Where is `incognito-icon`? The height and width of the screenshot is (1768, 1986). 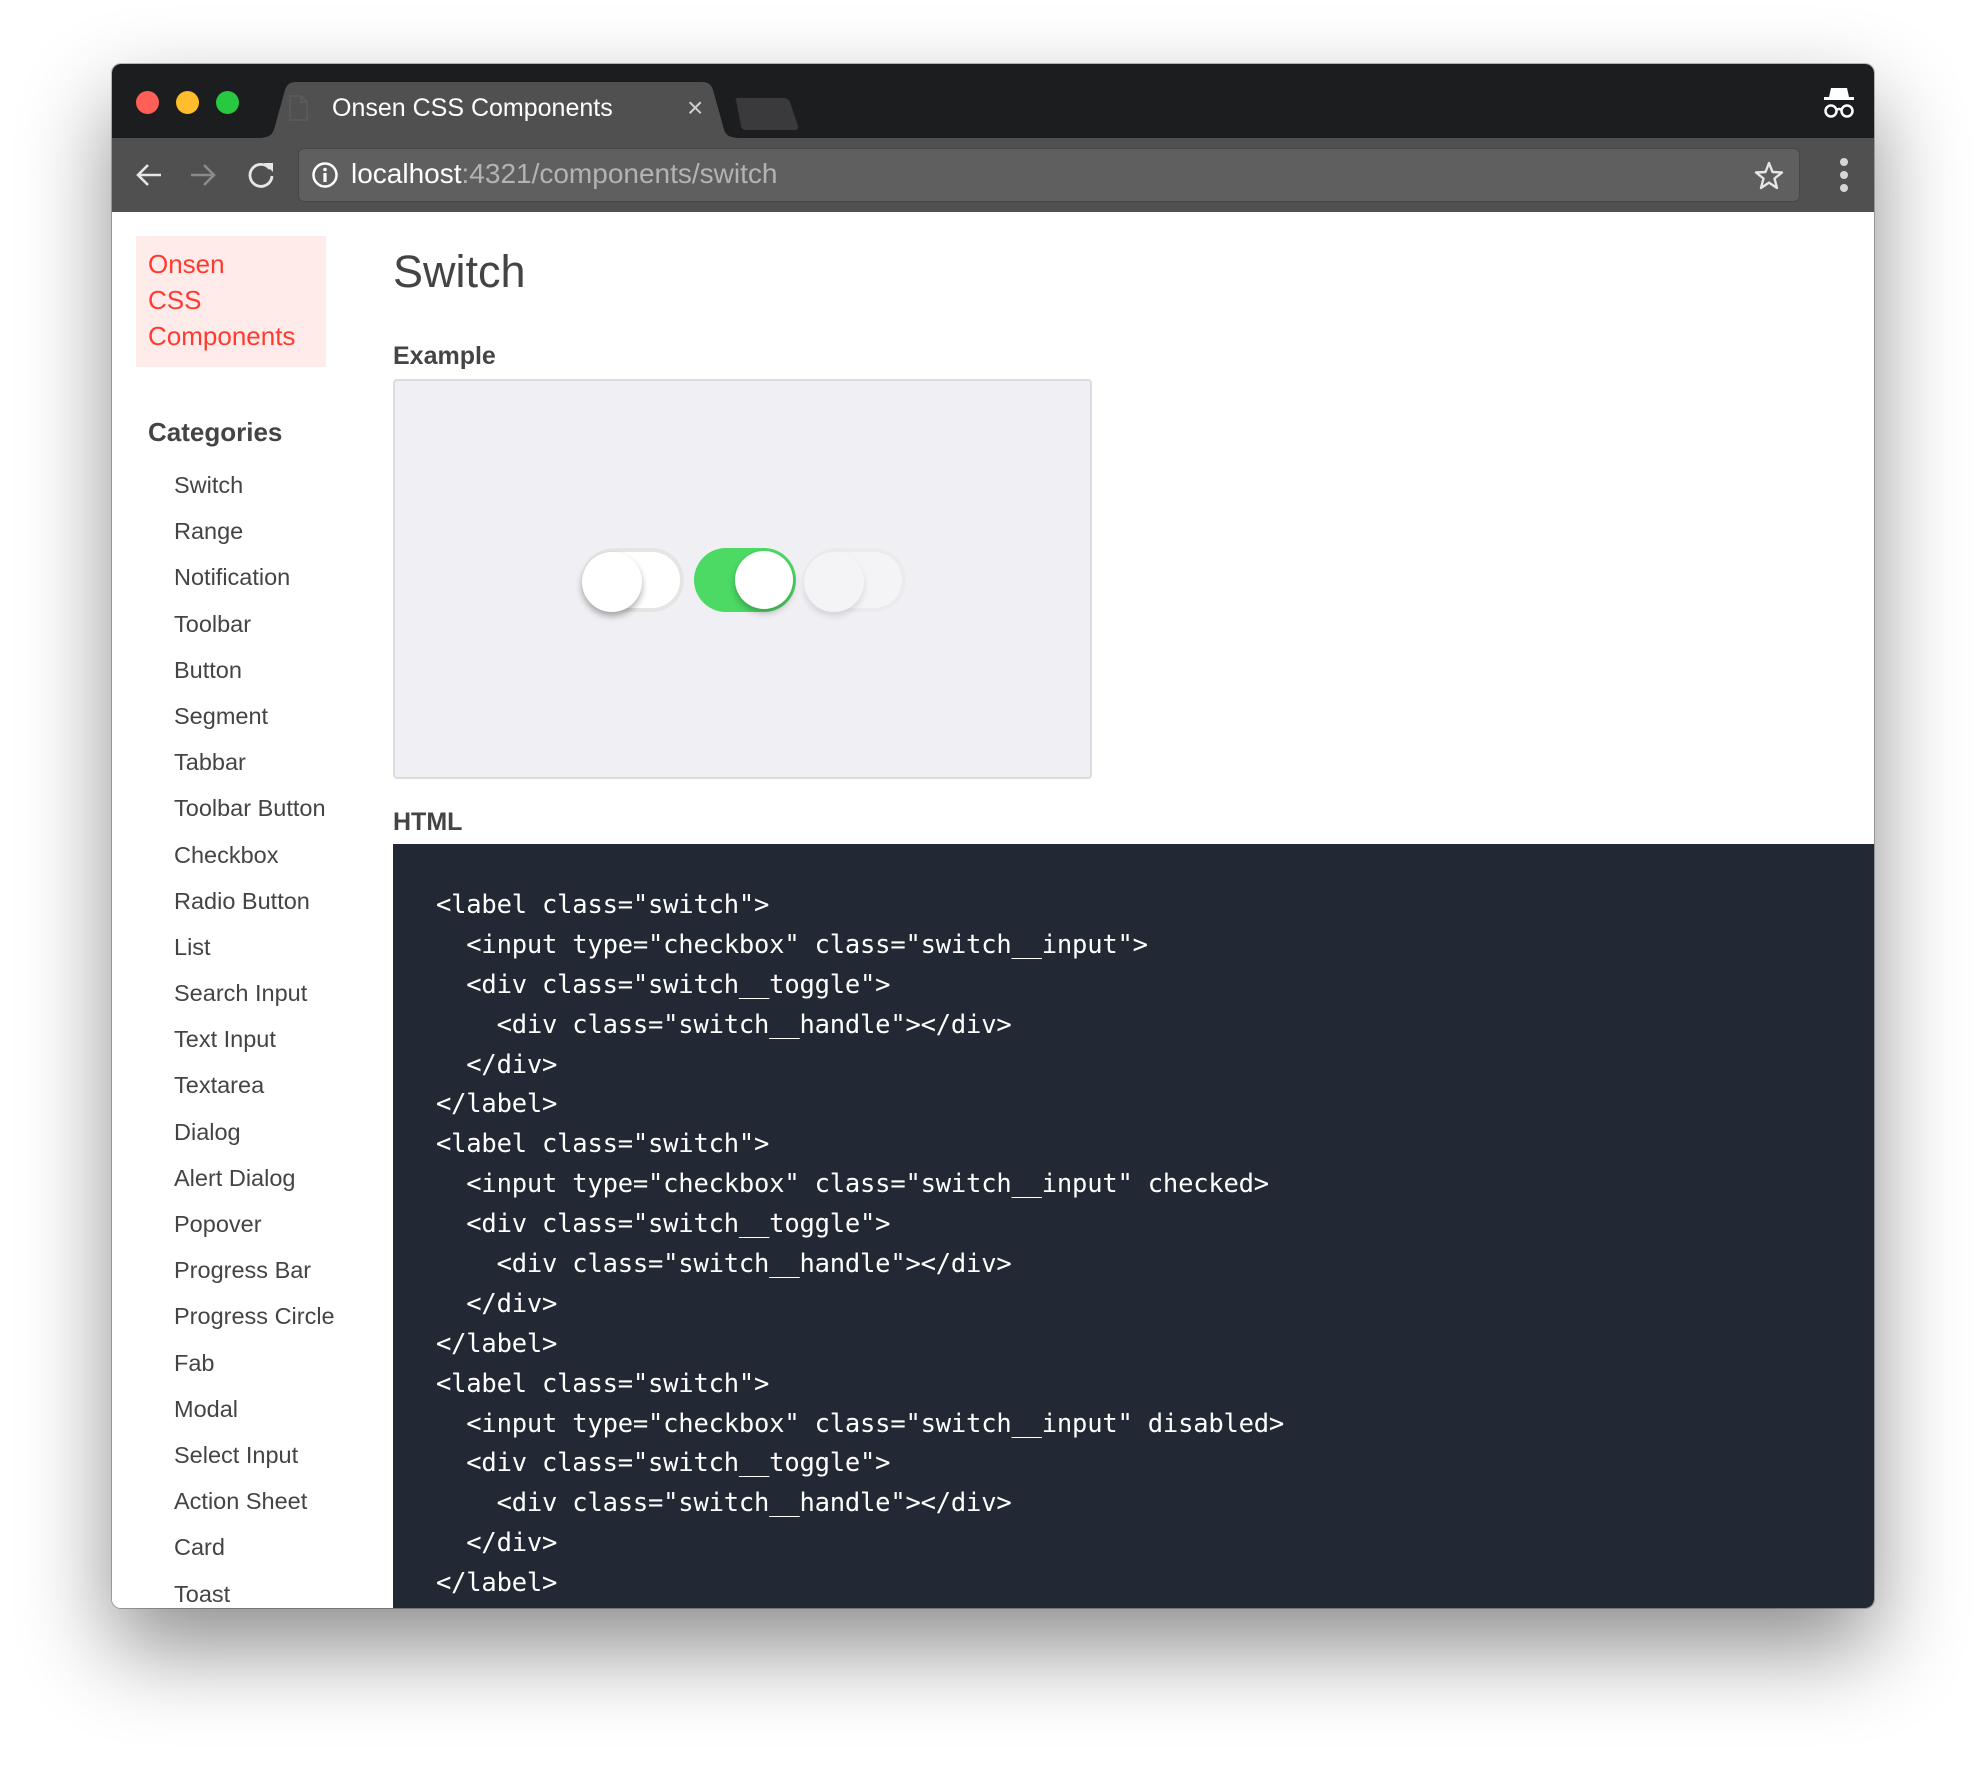 incognito-icon is located at coordinates (1839, 104).